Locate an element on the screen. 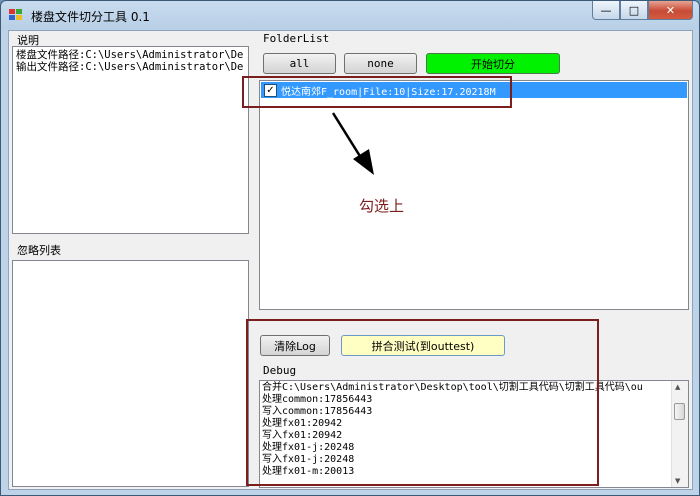 This screenshot has height=496, width=700. minimize-icon: — is located at coordinates (606, 10).